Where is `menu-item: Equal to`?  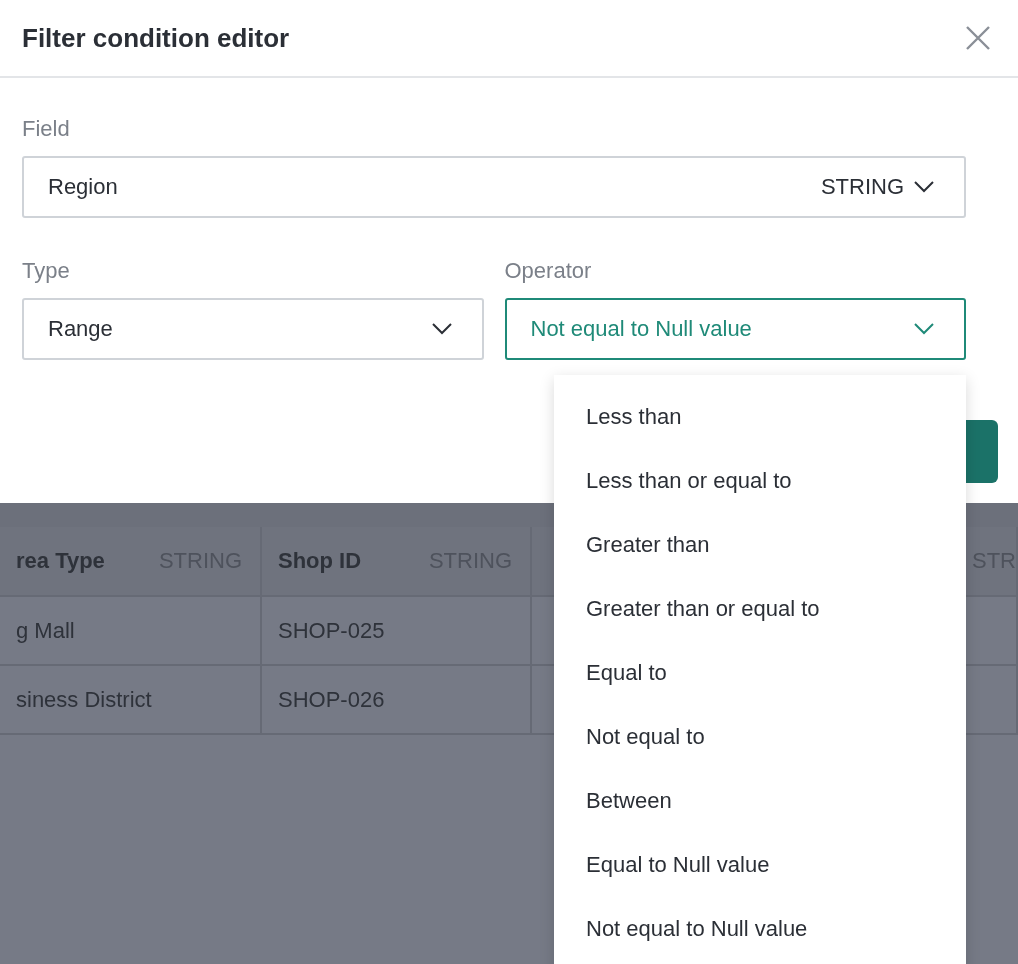 menu-item: Equal to is located at coordinates (760, 673).